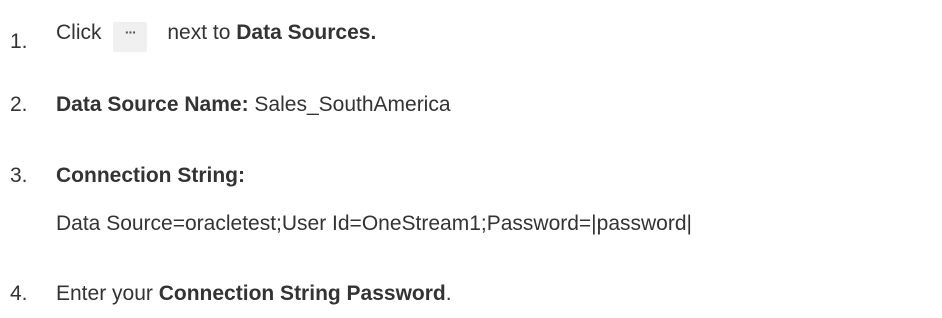 The width and height of the screenshot is (942, 318). I want to click on step-number: 4., so click(19, 293).